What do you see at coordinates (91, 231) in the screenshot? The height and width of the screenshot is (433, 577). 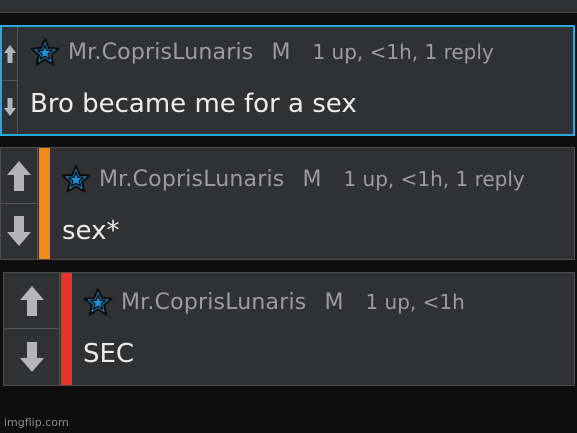 I see `comment-text: sex*` at bounding box center [91, 231].